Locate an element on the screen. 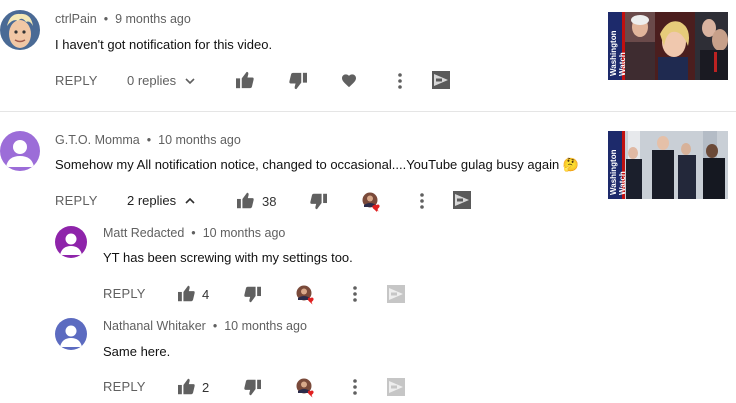  avatar-ctrlpain is located at coordinates (20, 30).